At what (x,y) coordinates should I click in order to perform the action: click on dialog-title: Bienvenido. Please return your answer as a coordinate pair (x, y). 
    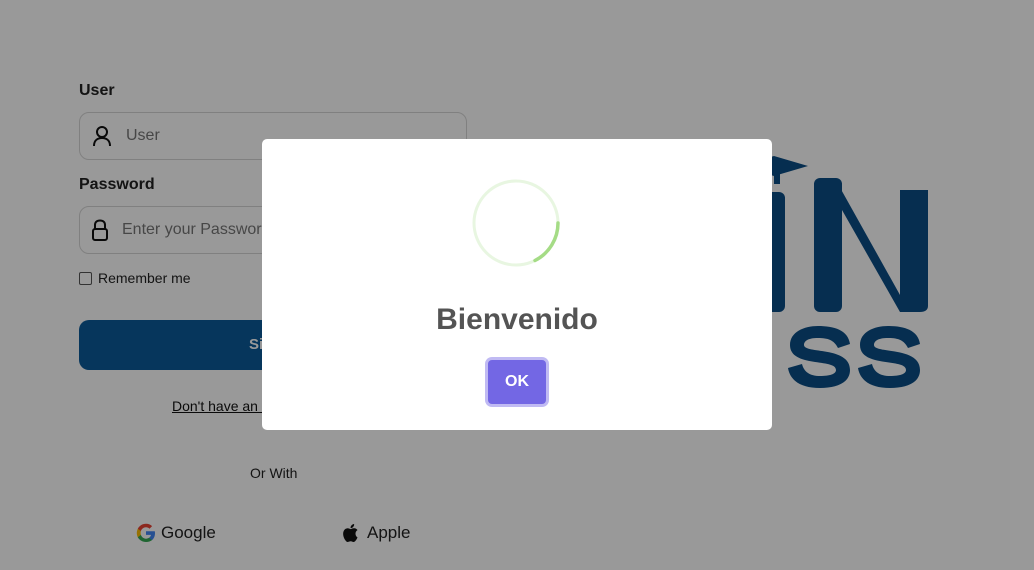
    Looking at the image, I should click on (517, 319).